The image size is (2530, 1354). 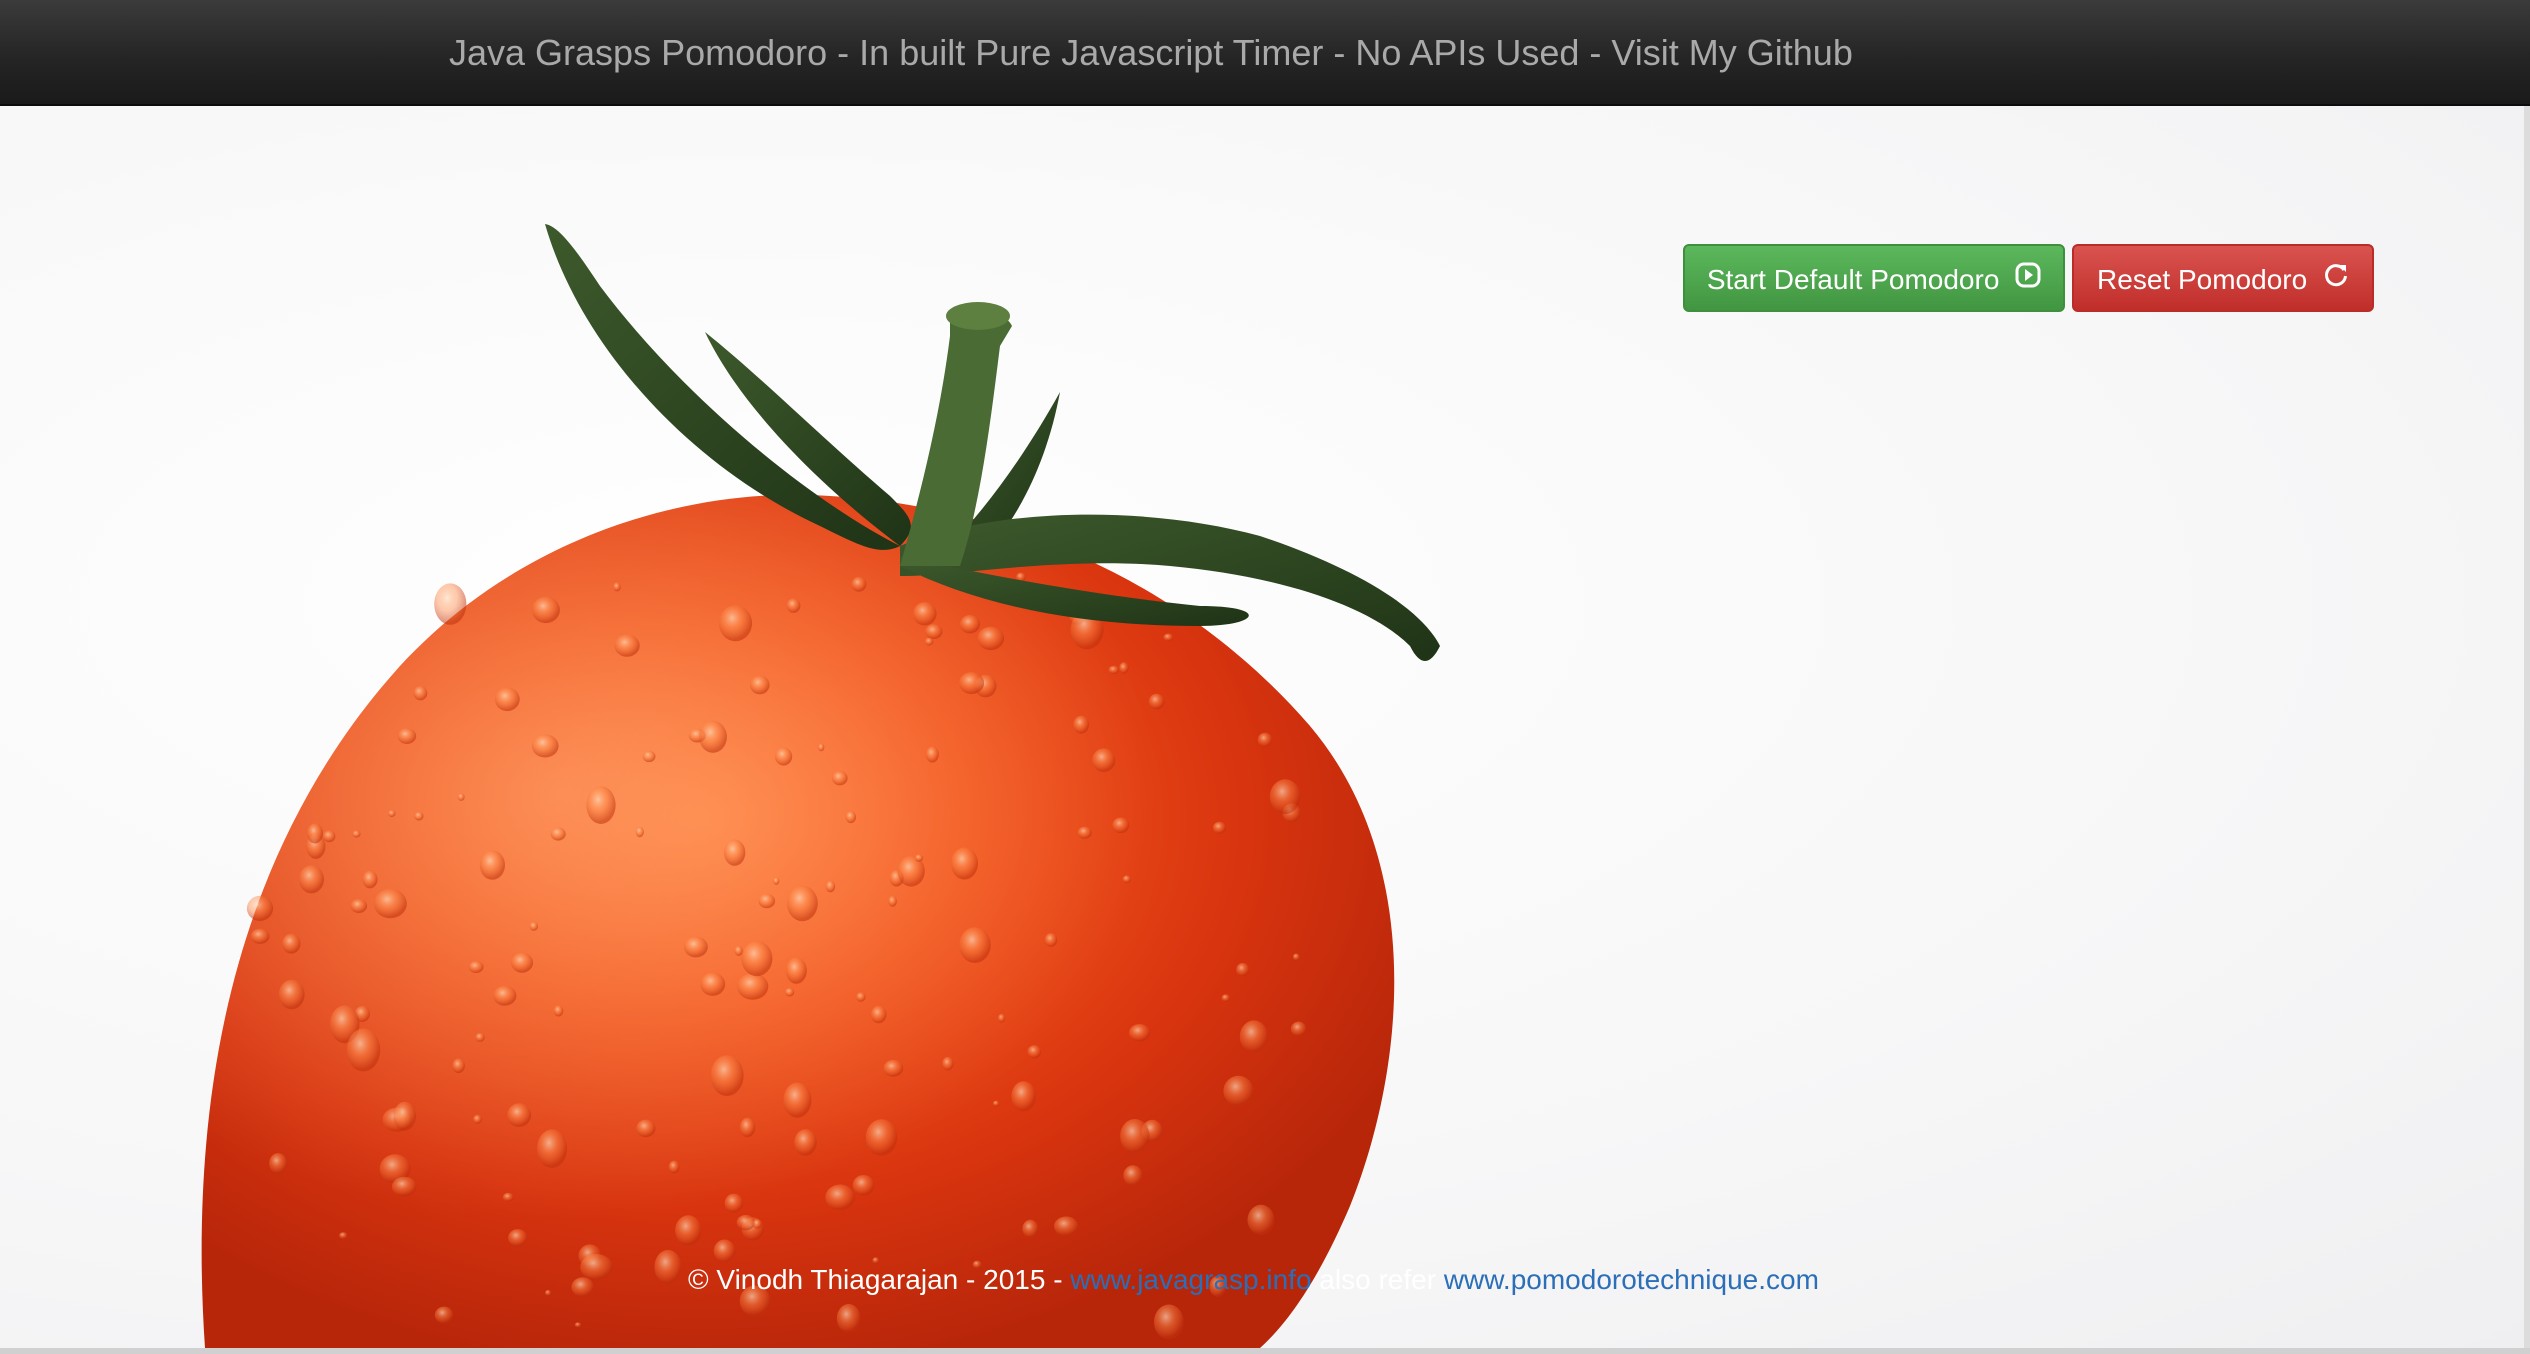 I want to click on reset-button-label: Reset Pomodoro, so click(x=2202, y=279).